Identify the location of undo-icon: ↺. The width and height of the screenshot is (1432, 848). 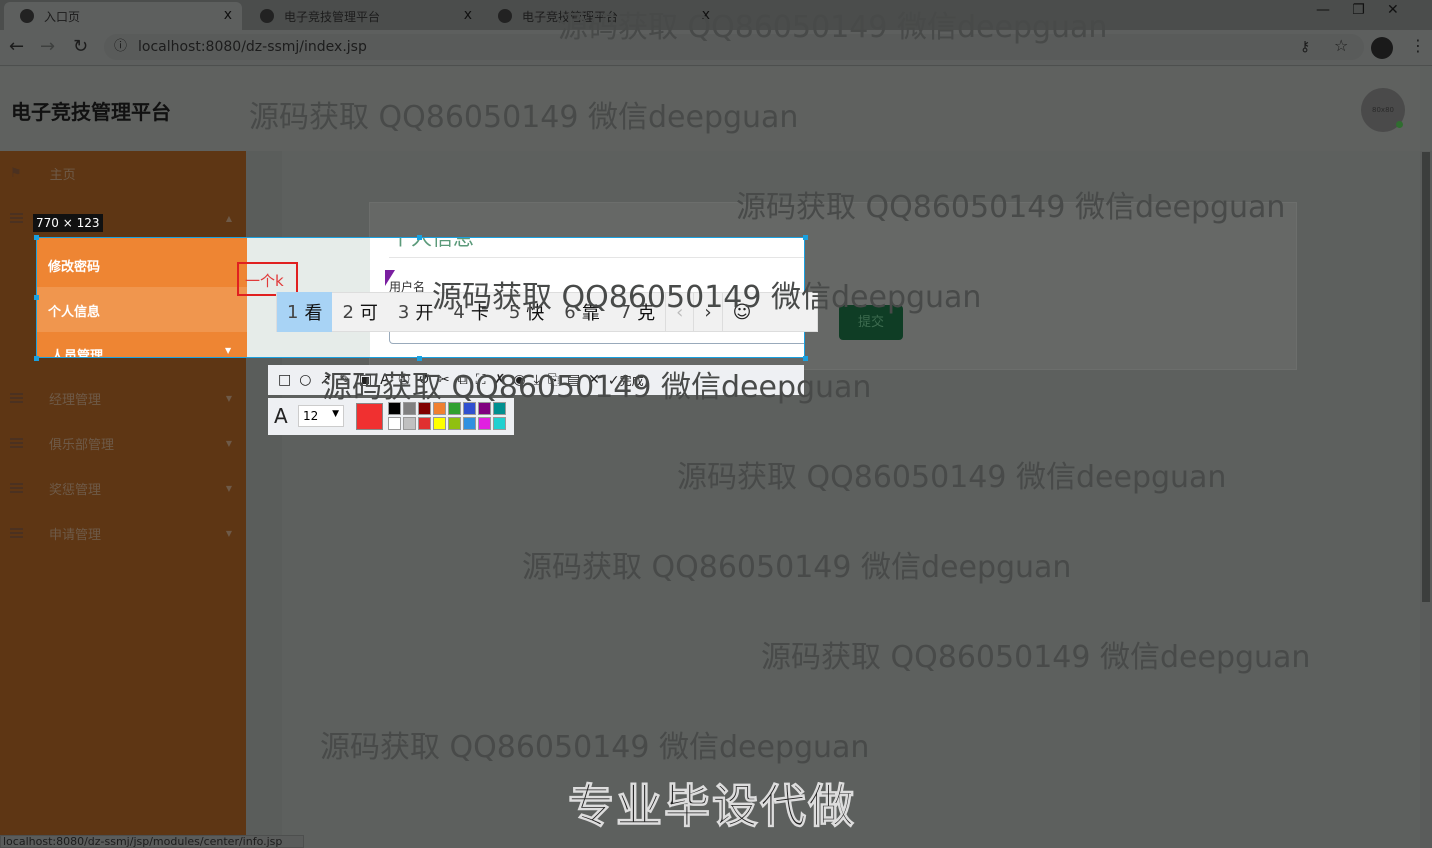
(424, 380).